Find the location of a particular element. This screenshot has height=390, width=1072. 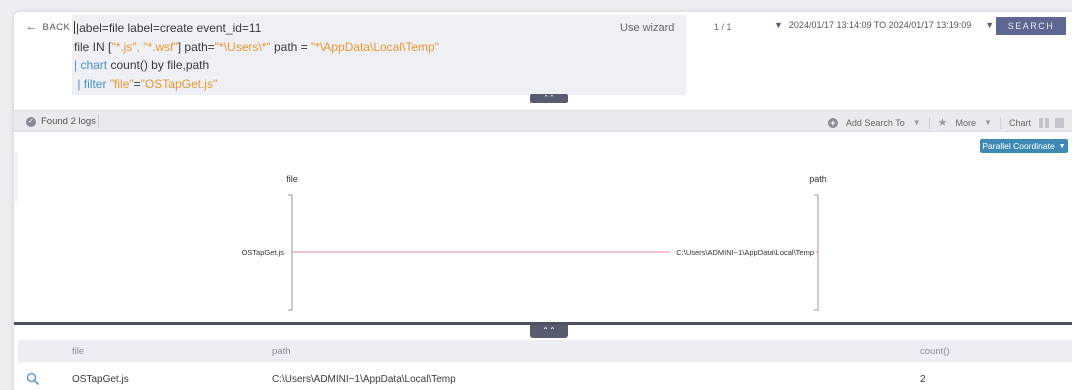

column-header-file: file is located at coordinates (78, 351).